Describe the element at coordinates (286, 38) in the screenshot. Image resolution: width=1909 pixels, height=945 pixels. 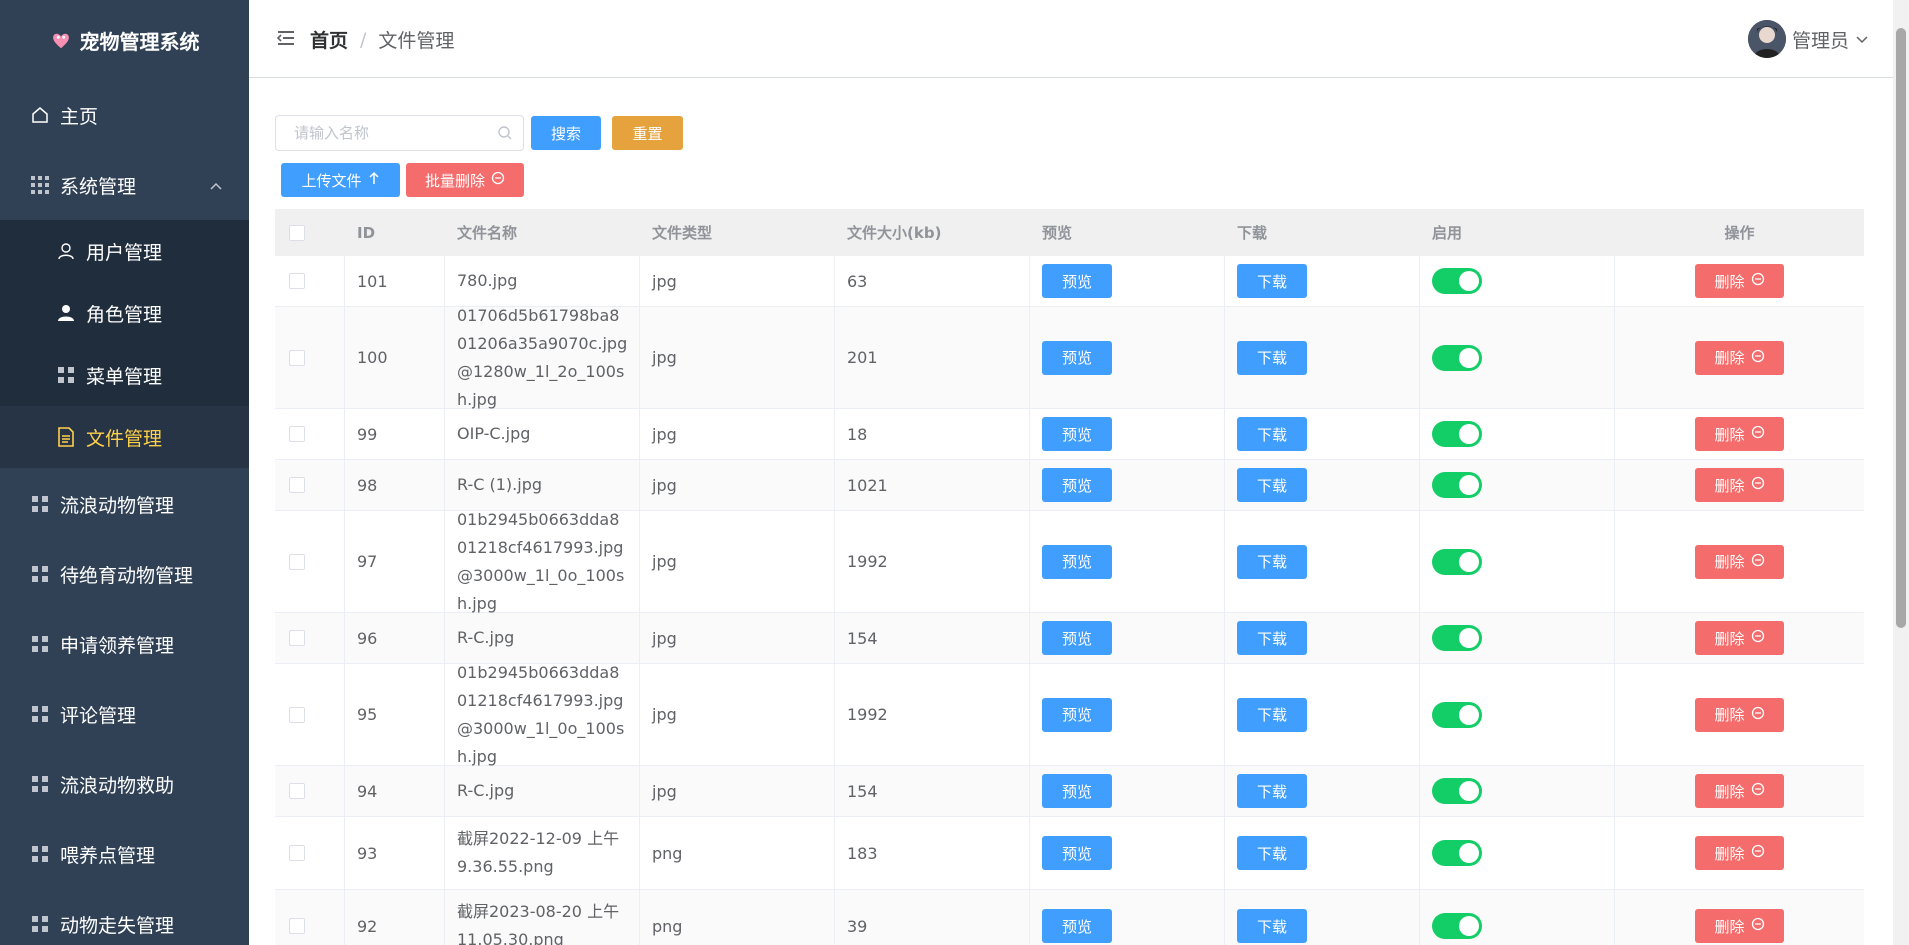
I see `collapse-menu-icon` at that location.